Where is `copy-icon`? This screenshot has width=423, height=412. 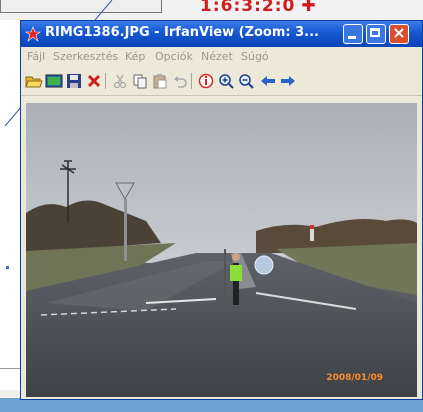 copy-icon is located at coordinates (140, 81).